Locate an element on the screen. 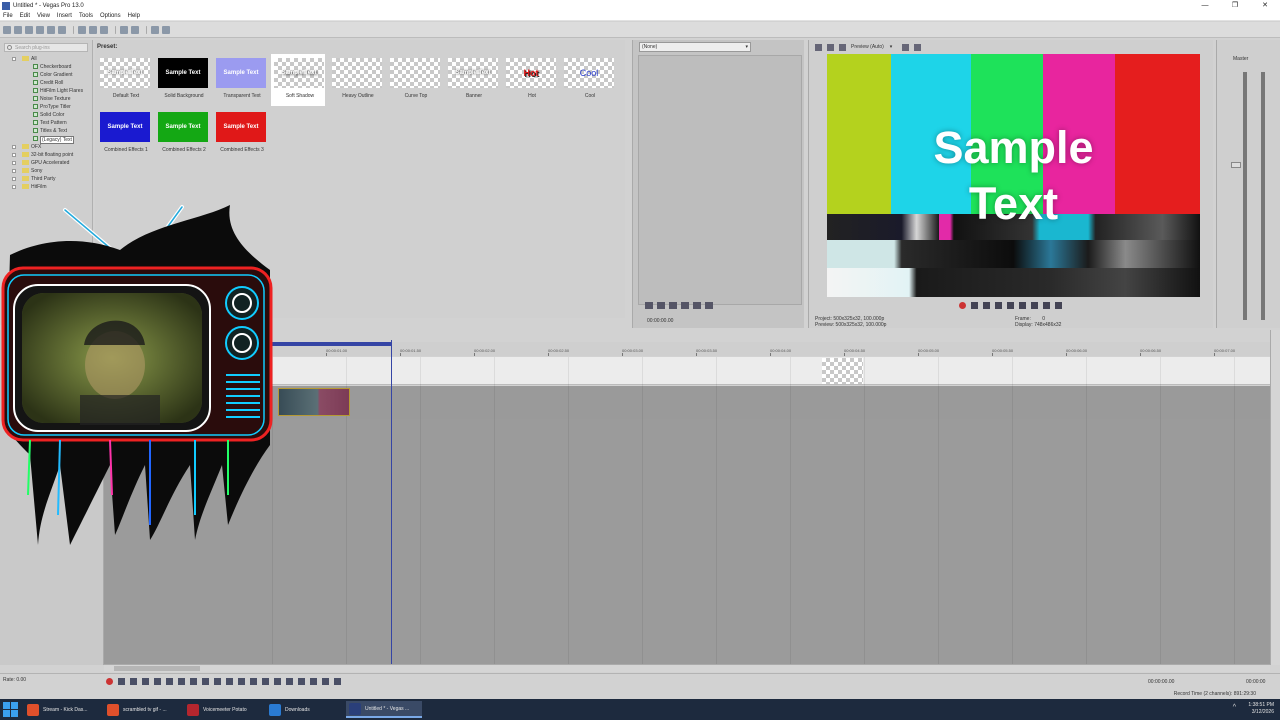 The image size is (1280, 720). menu-help: Help is located at coordinates (134, 16).